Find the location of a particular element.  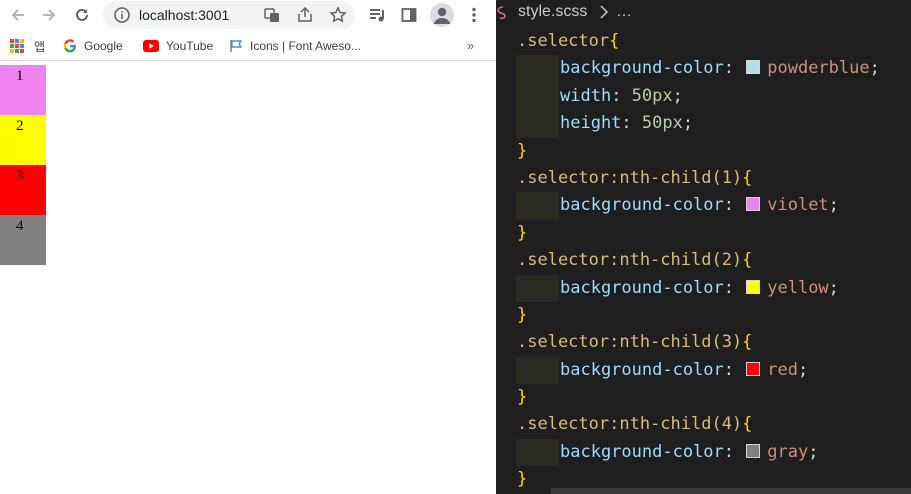

code-line: background-color: powderblue; is located at coordinates (703, 69).